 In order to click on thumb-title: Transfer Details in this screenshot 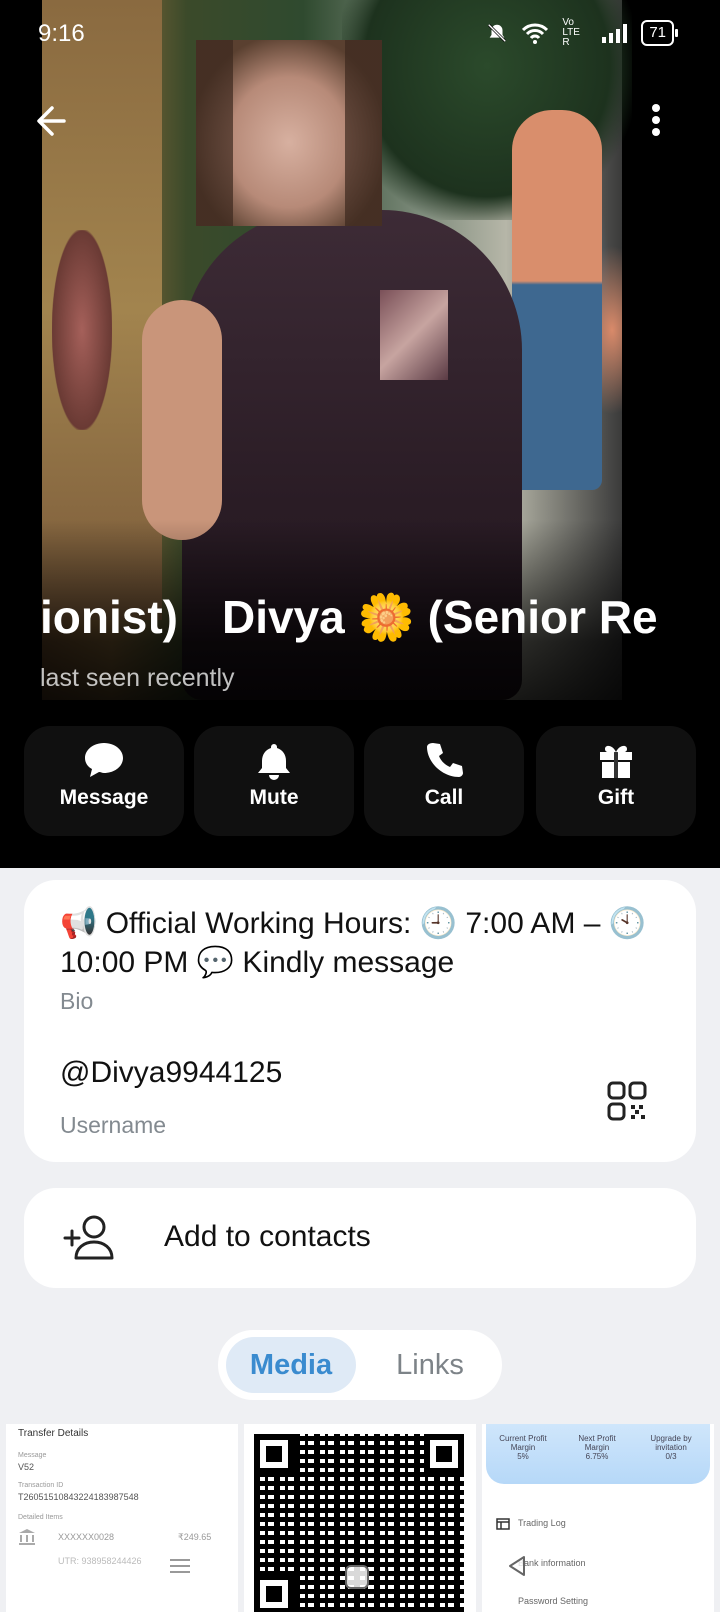, I will do `click(53, 1433)`.